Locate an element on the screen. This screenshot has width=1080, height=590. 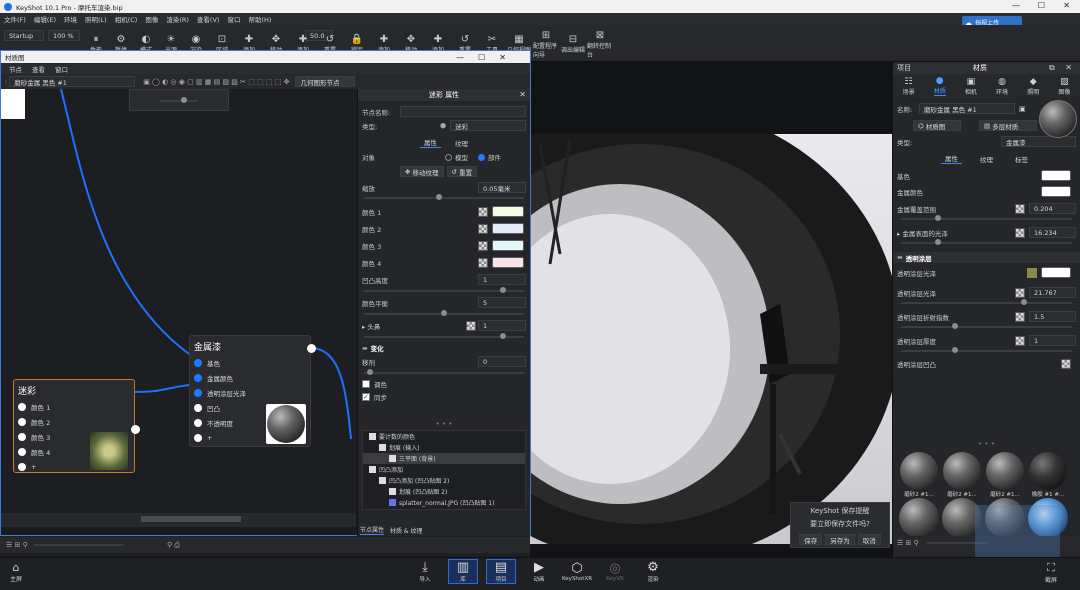
scale2-field: 1 is located at coordinates (502, 325).